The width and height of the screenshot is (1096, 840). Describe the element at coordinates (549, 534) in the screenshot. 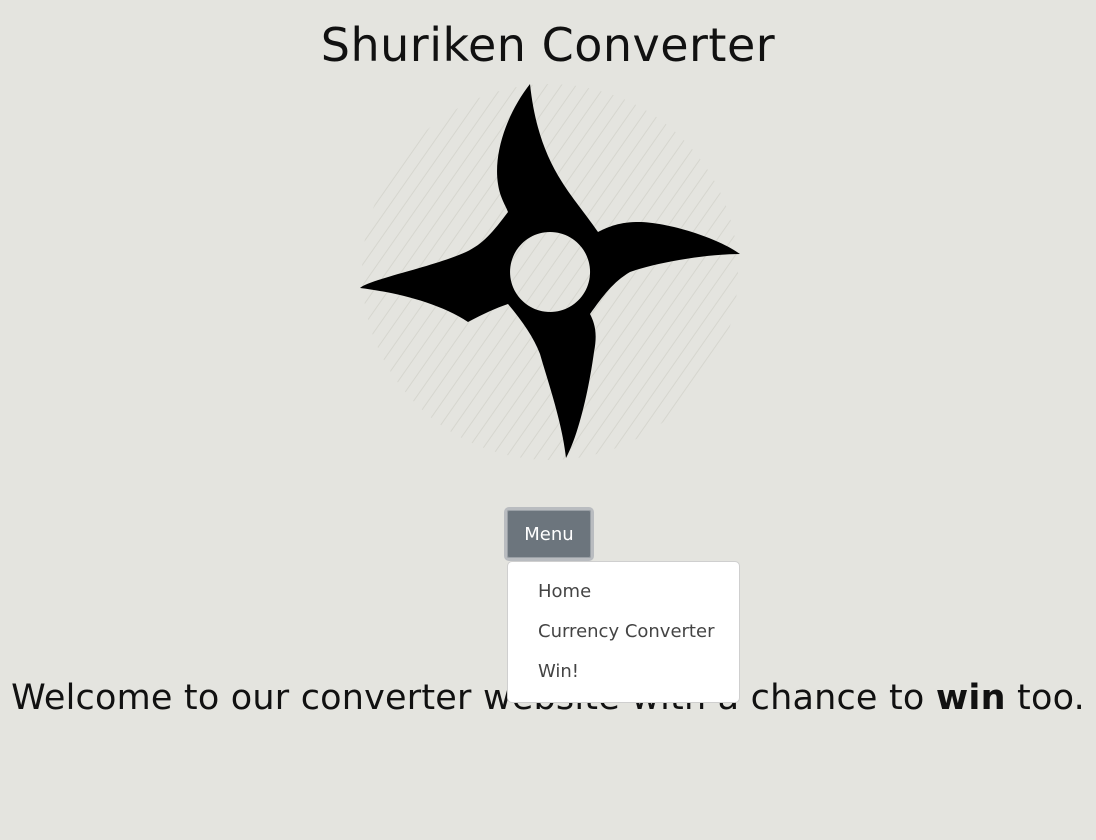

I see `menu-button: Menu` at that location.